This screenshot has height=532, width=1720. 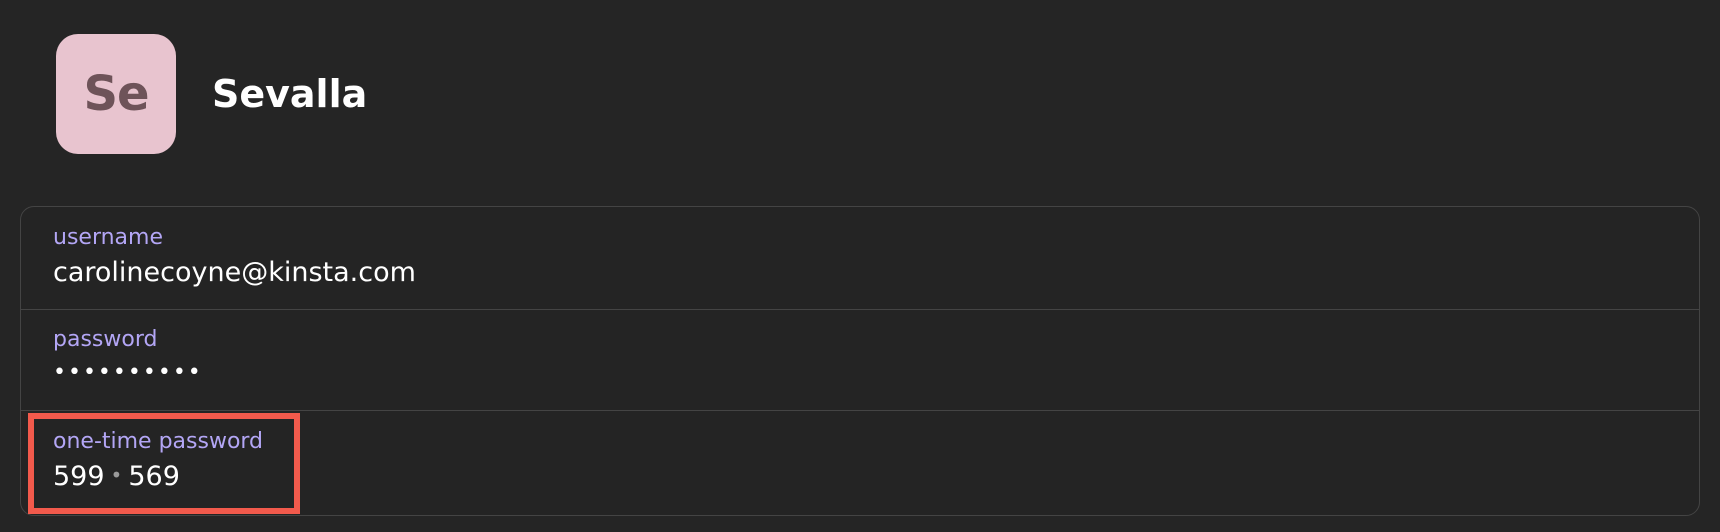 I want to click on otp-label: one-time password, so click(x=158, y=441).